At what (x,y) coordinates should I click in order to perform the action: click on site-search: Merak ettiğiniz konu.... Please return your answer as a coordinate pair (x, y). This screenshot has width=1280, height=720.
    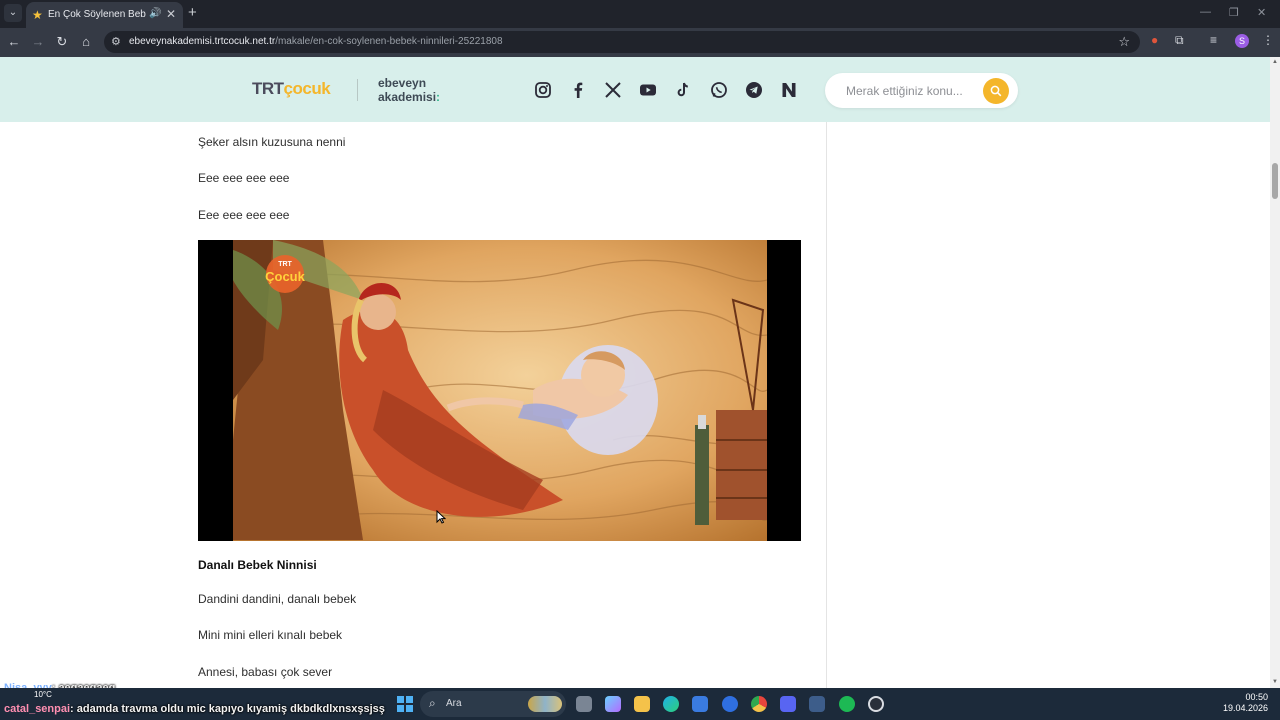
    Looking at the image, I should click on (921, 90).